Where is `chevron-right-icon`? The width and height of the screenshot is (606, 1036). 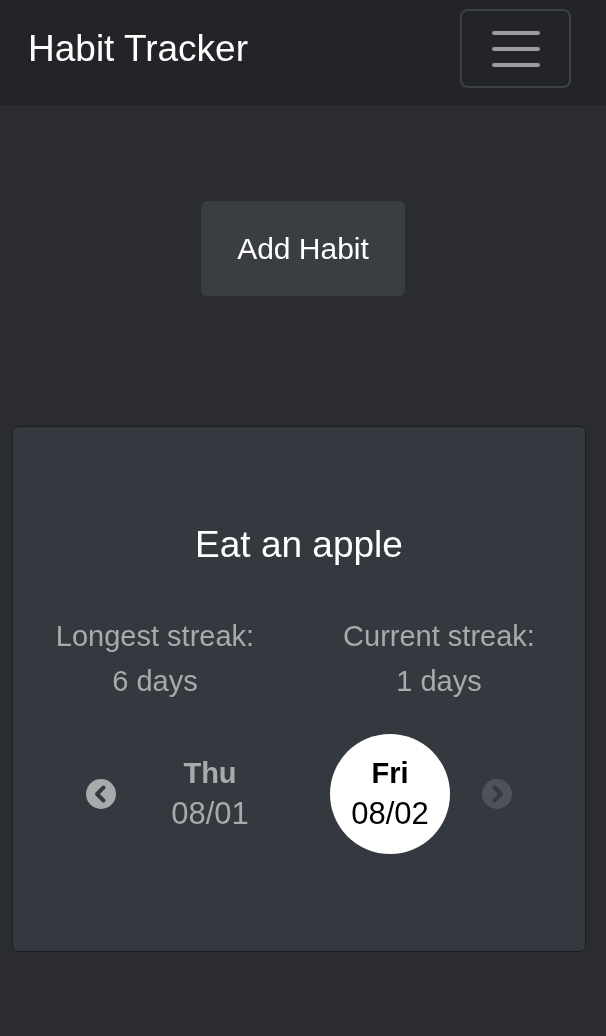 chevron-right-icon is located at coordinates (497, 794).